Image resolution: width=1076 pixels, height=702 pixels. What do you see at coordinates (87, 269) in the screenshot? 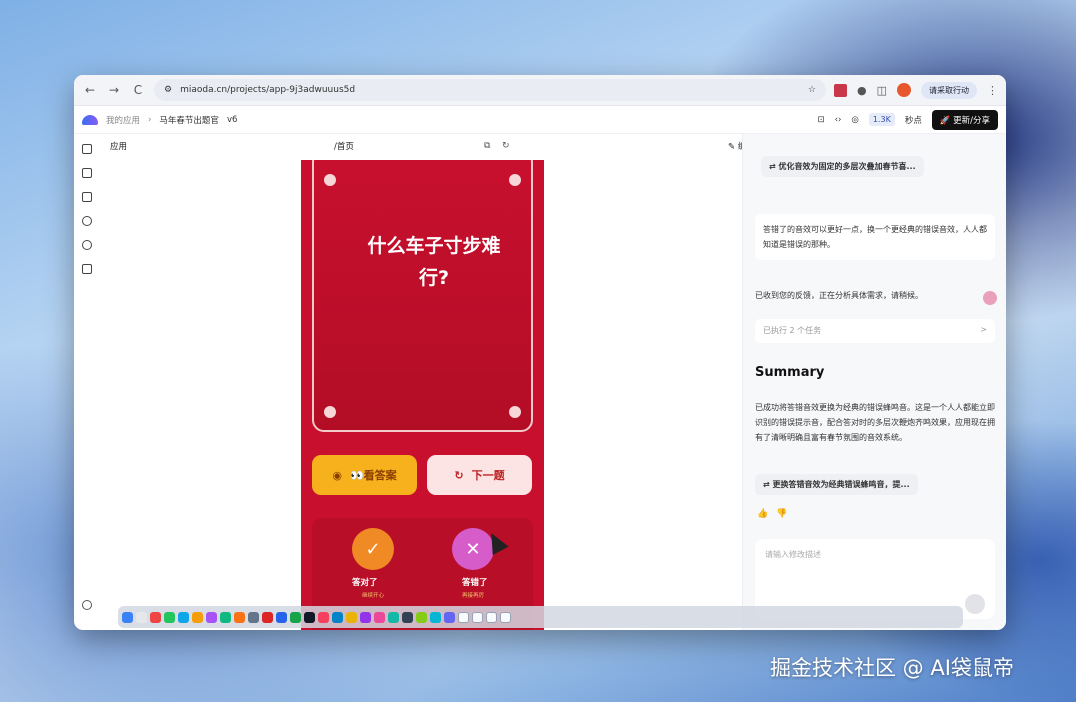
I see `analytics-icon` at bounding box center [87, 269].